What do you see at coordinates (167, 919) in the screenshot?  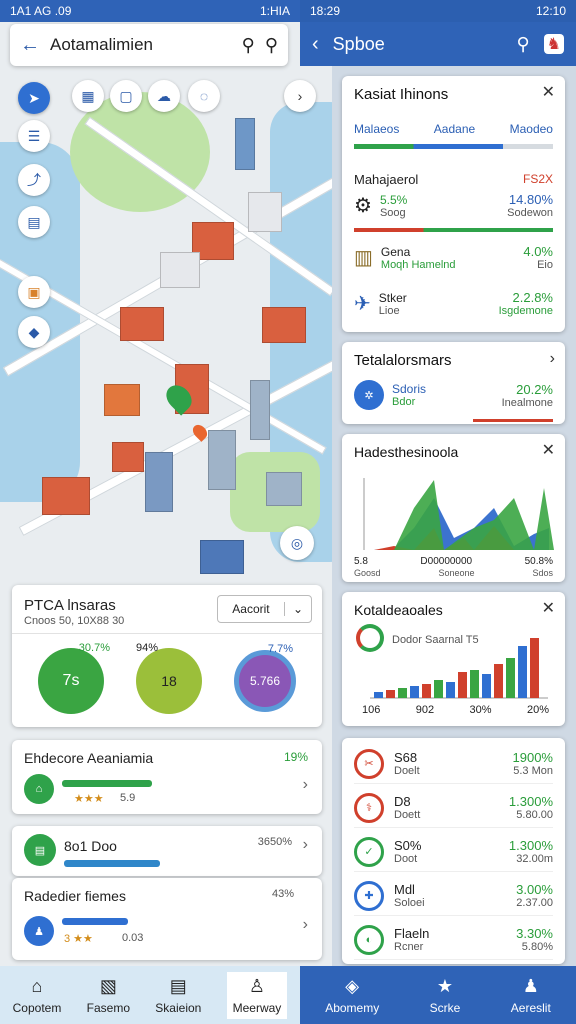 I see `list-item: Radedier fiemes 43% ♟ 3 ★★ 0.03 ›` at bounding box center [167, 919].